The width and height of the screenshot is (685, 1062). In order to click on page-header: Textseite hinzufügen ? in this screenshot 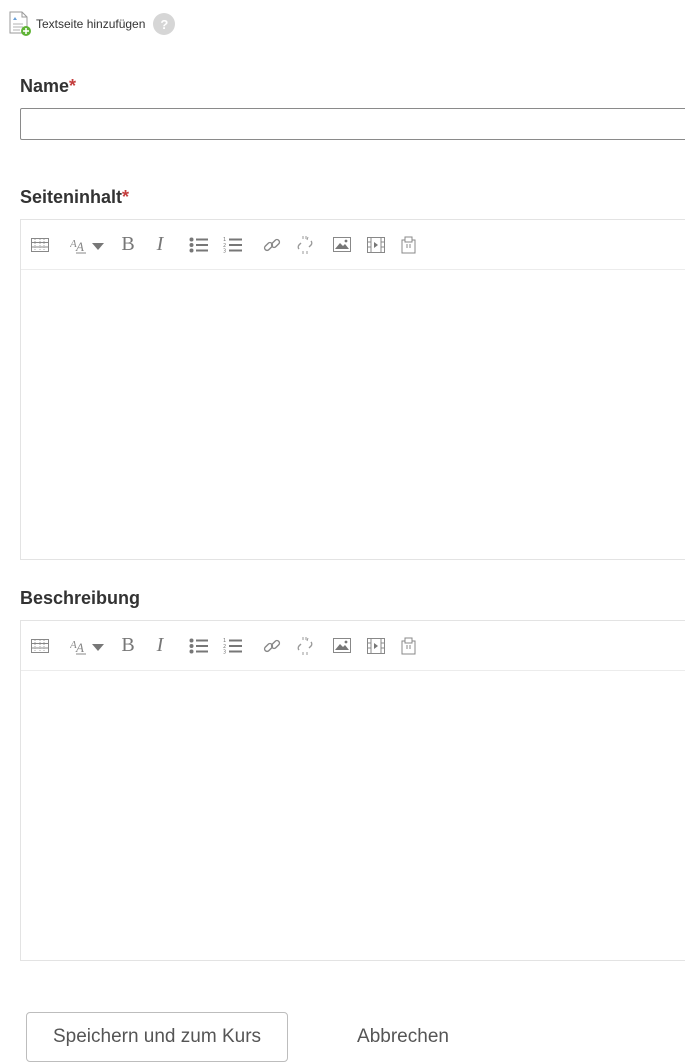, I will do `click(92, 24)`.